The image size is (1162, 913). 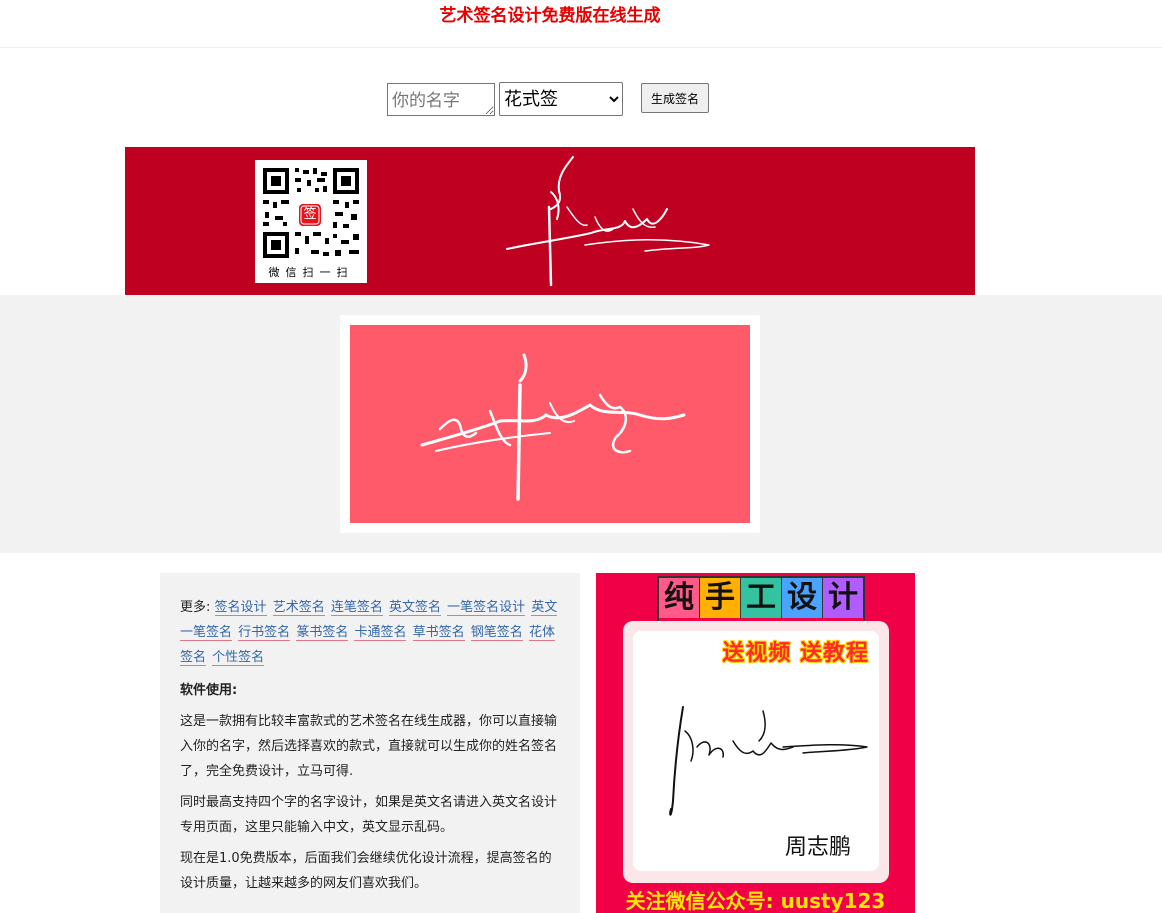 What do you see at coordinates (322, 633) in the screenshot?
I see `link-seal-script: 篆书签名` at bounding box center [322, 633].